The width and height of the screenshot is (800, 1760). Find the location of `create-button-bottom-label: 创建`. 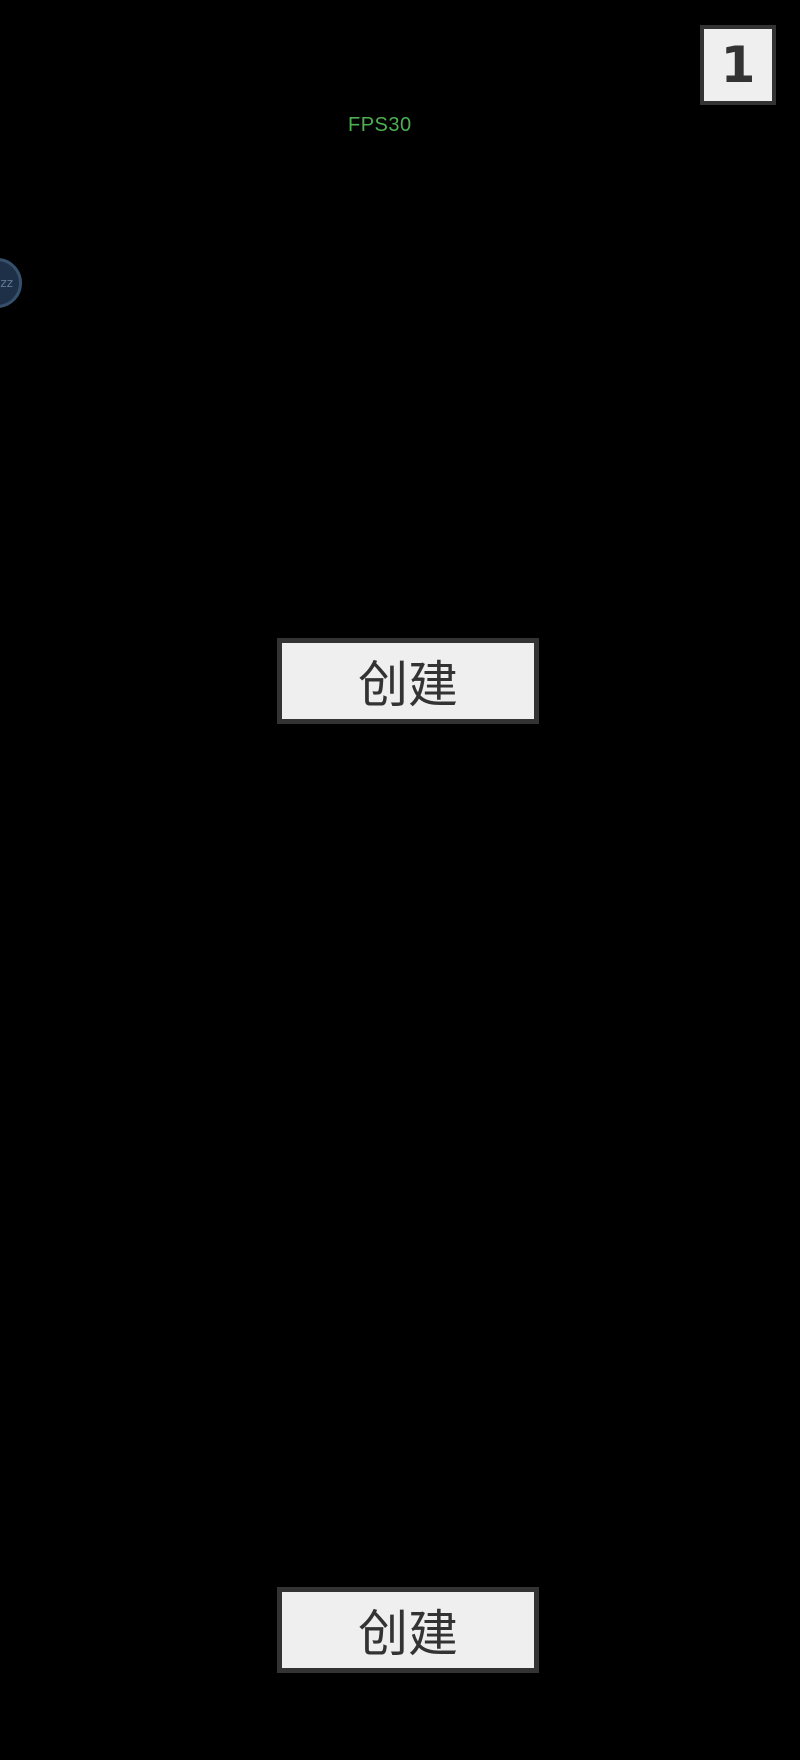

create-button-bottom-label: 创建 is located at coordinates (408, 1634).